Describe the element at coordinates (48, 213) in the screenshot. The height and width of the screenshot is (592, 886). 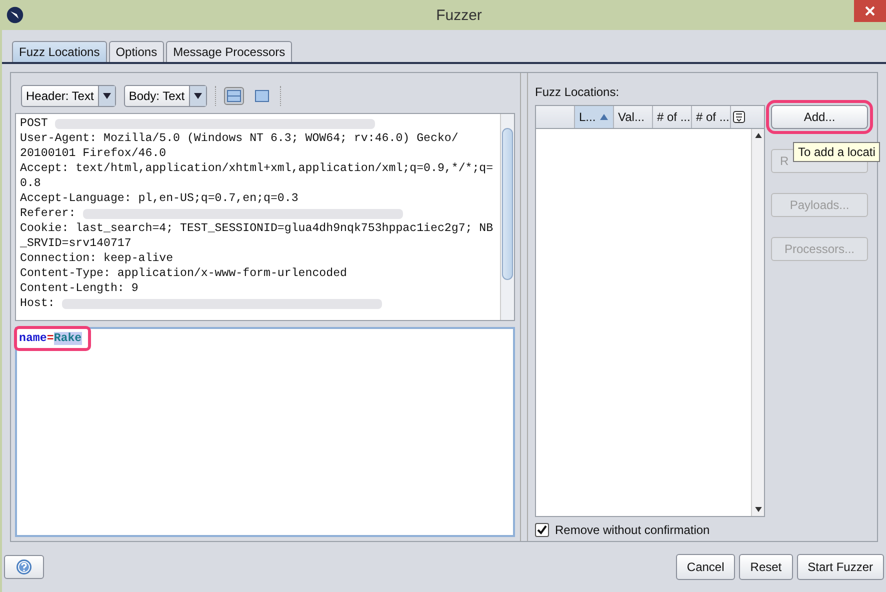
I see `header-line: Referer:` at that location.